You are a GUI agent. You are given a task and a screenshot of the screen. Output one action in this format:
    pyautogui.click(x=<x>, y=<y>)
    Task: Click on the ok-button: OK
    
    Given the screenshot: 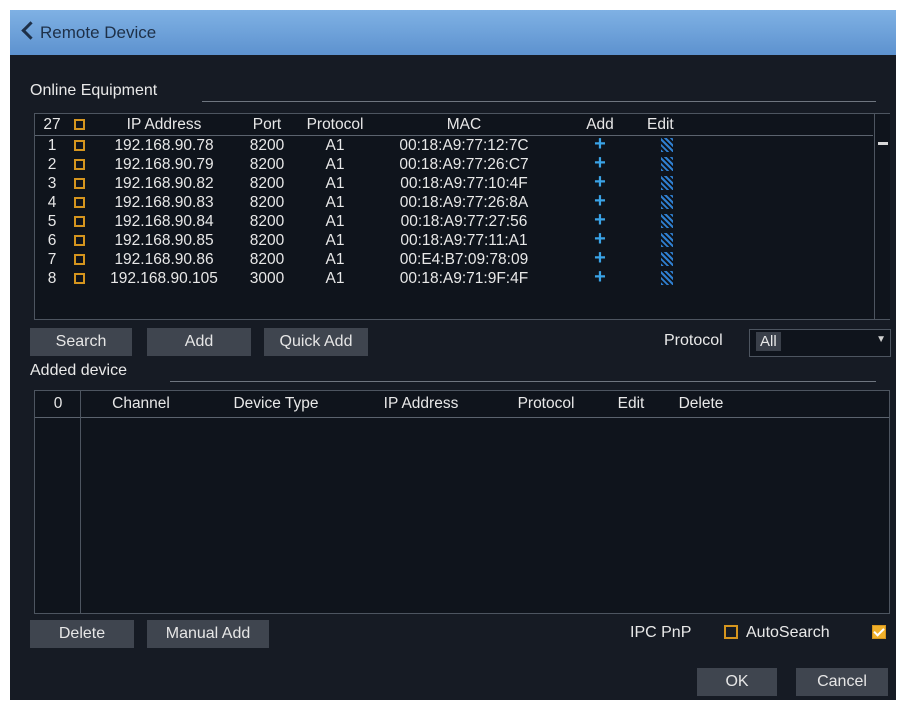 What is the action you would take?
    pyautogui.click(x=737, y=682)
    